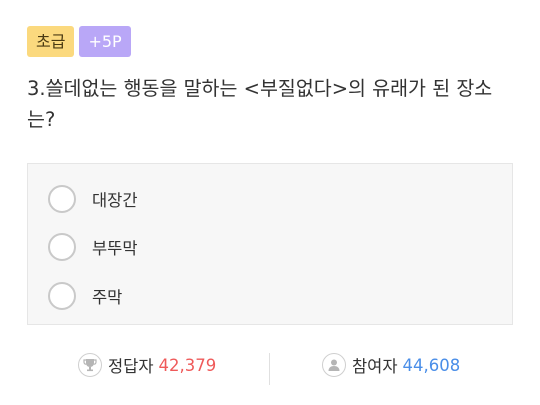  Describe the element at coordinates (115, 248) in the screenshot. I see `option-label: 부뚜막` at that location.